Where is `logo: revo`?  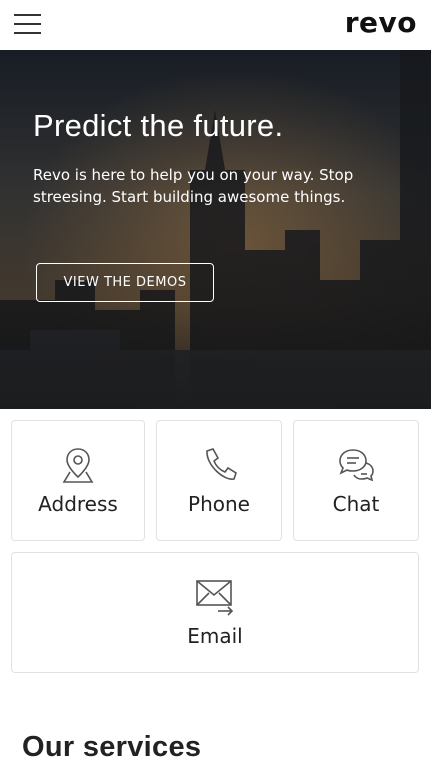
logo: revo is located at coordinates (381, 22).